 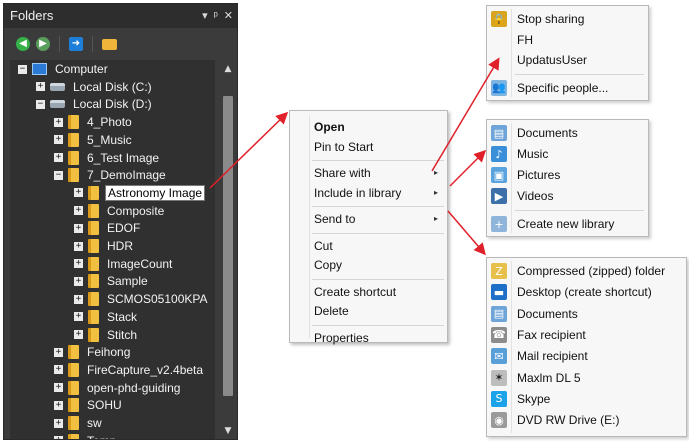 What do you see at coordinates (109, 44) in the screenshot?
I see `open-folder-icon` at bounding box center [109, 44].